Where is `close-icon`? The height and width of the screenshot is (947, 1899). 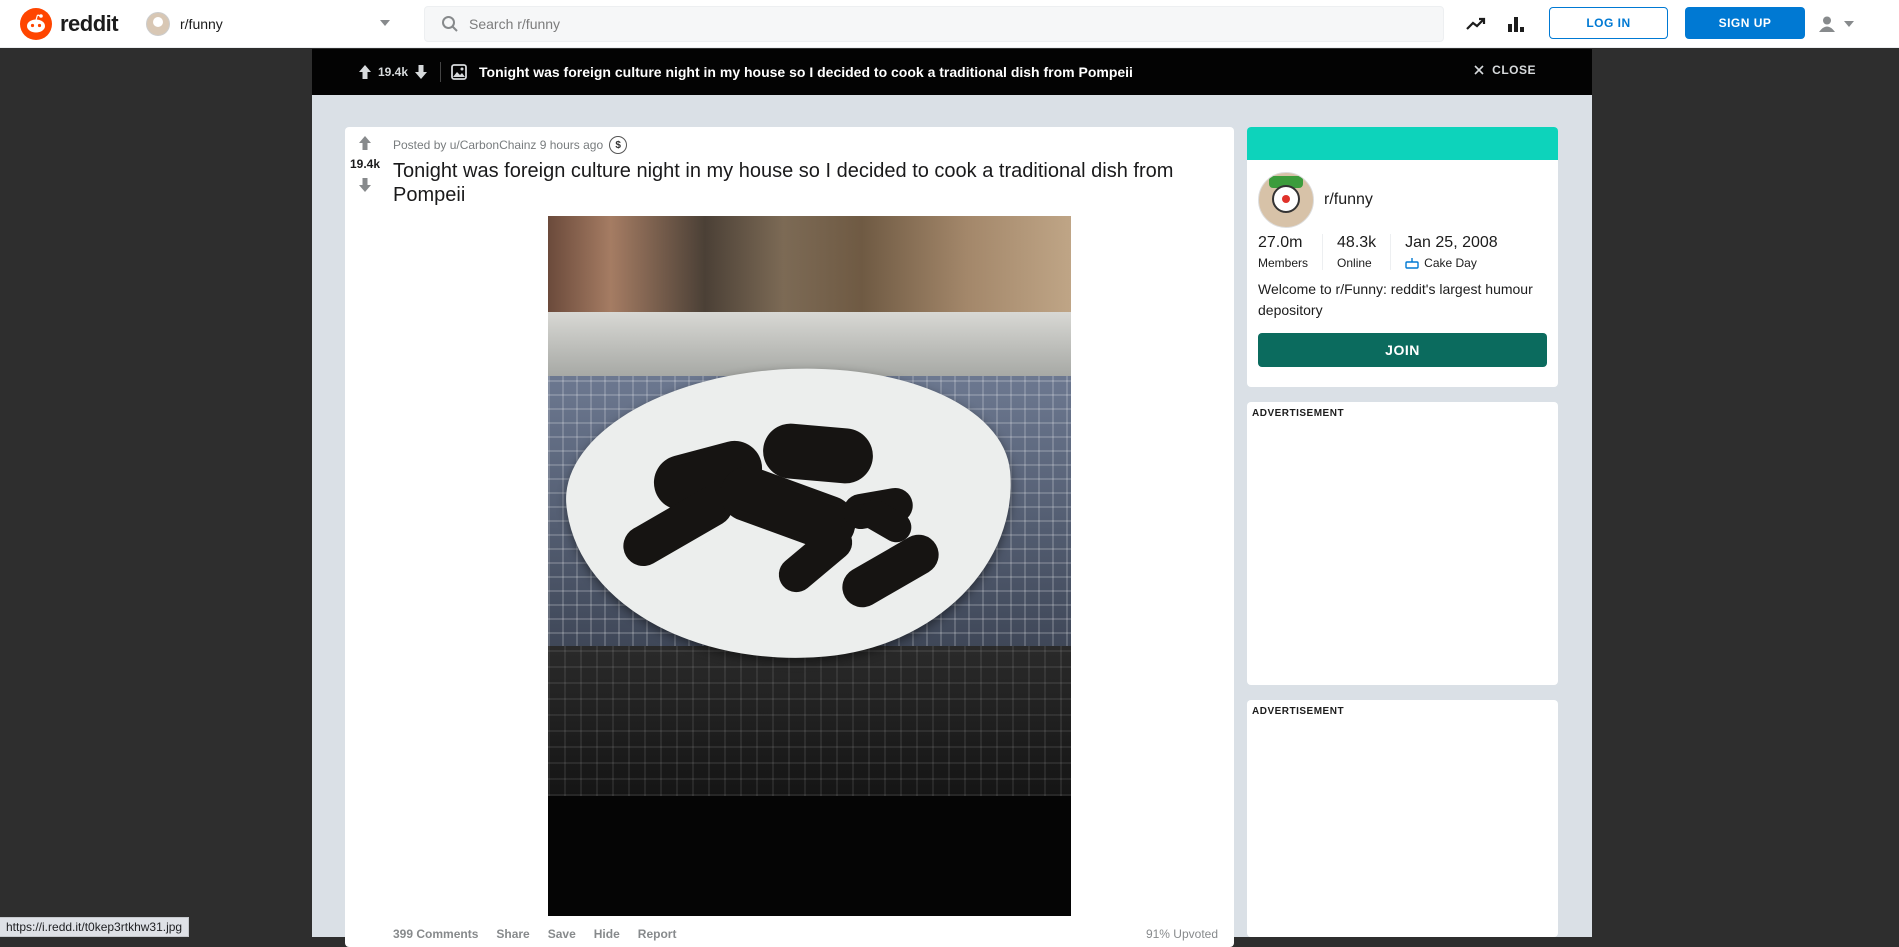
close-icon is located at coordinates (1479, 70).